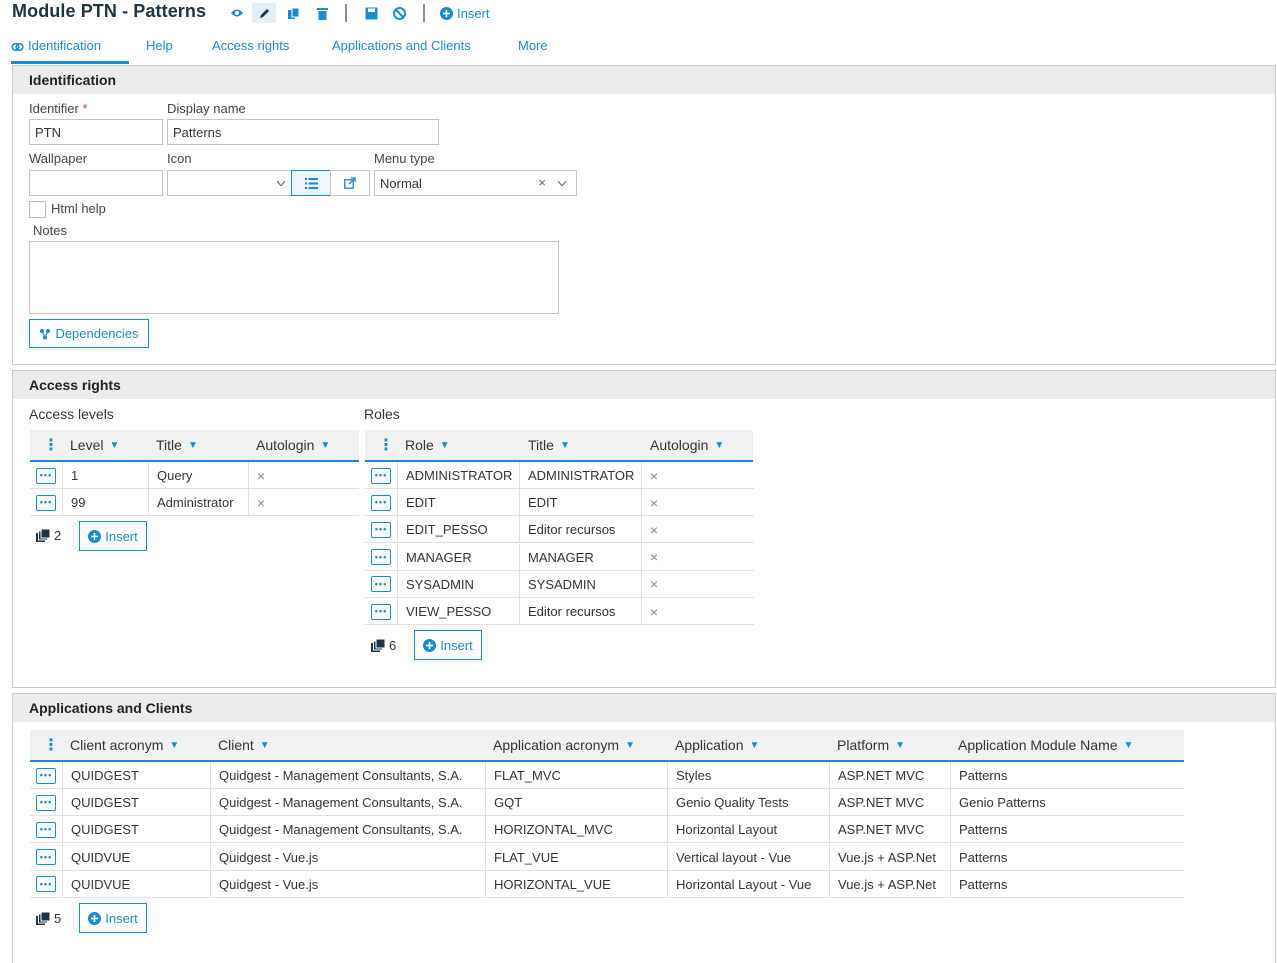 Image resolution: width=1277 pixels, height=963 pixels. What do you see at coordinates (871, 745) in the screenshot?
I see `column-header-platform: Platform ▼` at bounding box center [871, 745].